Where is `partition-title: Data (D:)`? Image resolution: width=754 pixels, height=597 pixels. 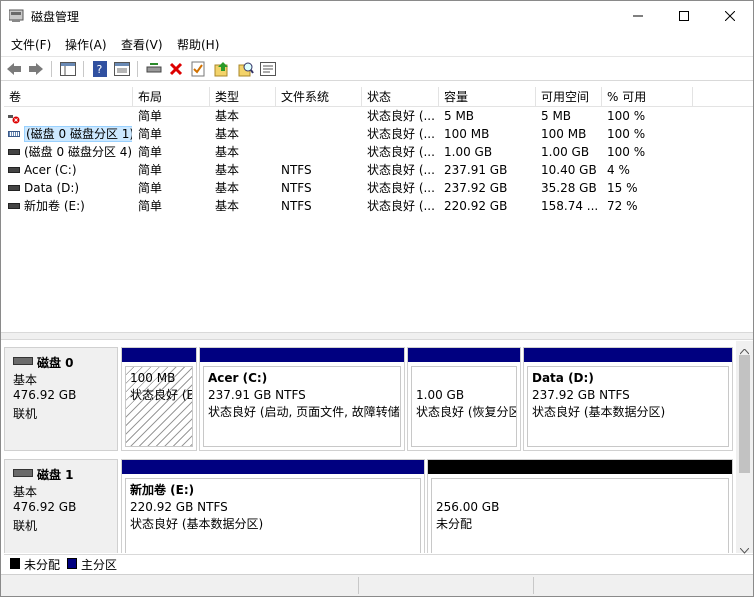
partition-title: Data (D:) is located at coordinates (563, 378).